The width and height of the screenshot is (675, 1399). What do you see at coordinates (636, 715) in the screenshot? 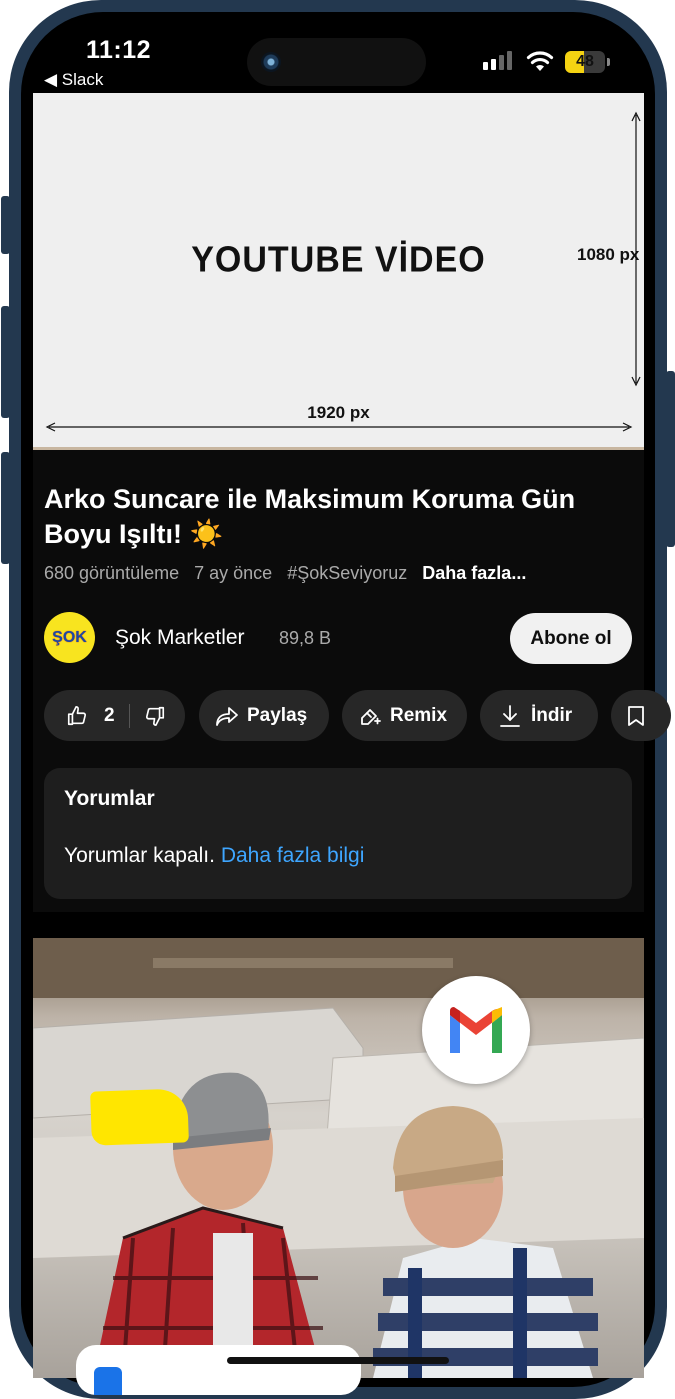
I see `bookmark-icon` at bounding box center [636, 715].